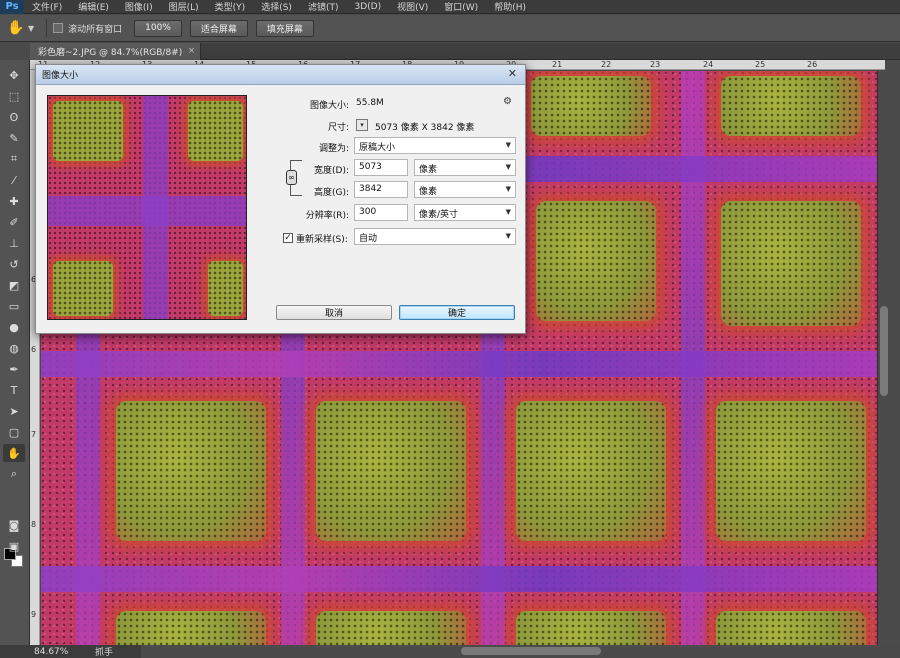  What do you see at coordinates (428, 192) in the screenshot?
I see `height-unit-value: 像素` at bounding box center [428, 192].